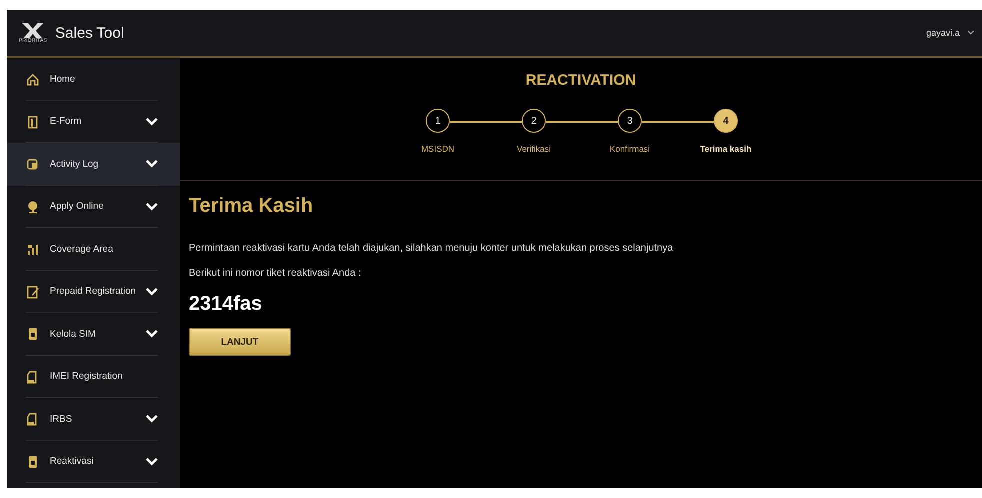 This screenshot has height=498, width=982. I want to click on sidebar-item: Apply Online, so click(93, 207).